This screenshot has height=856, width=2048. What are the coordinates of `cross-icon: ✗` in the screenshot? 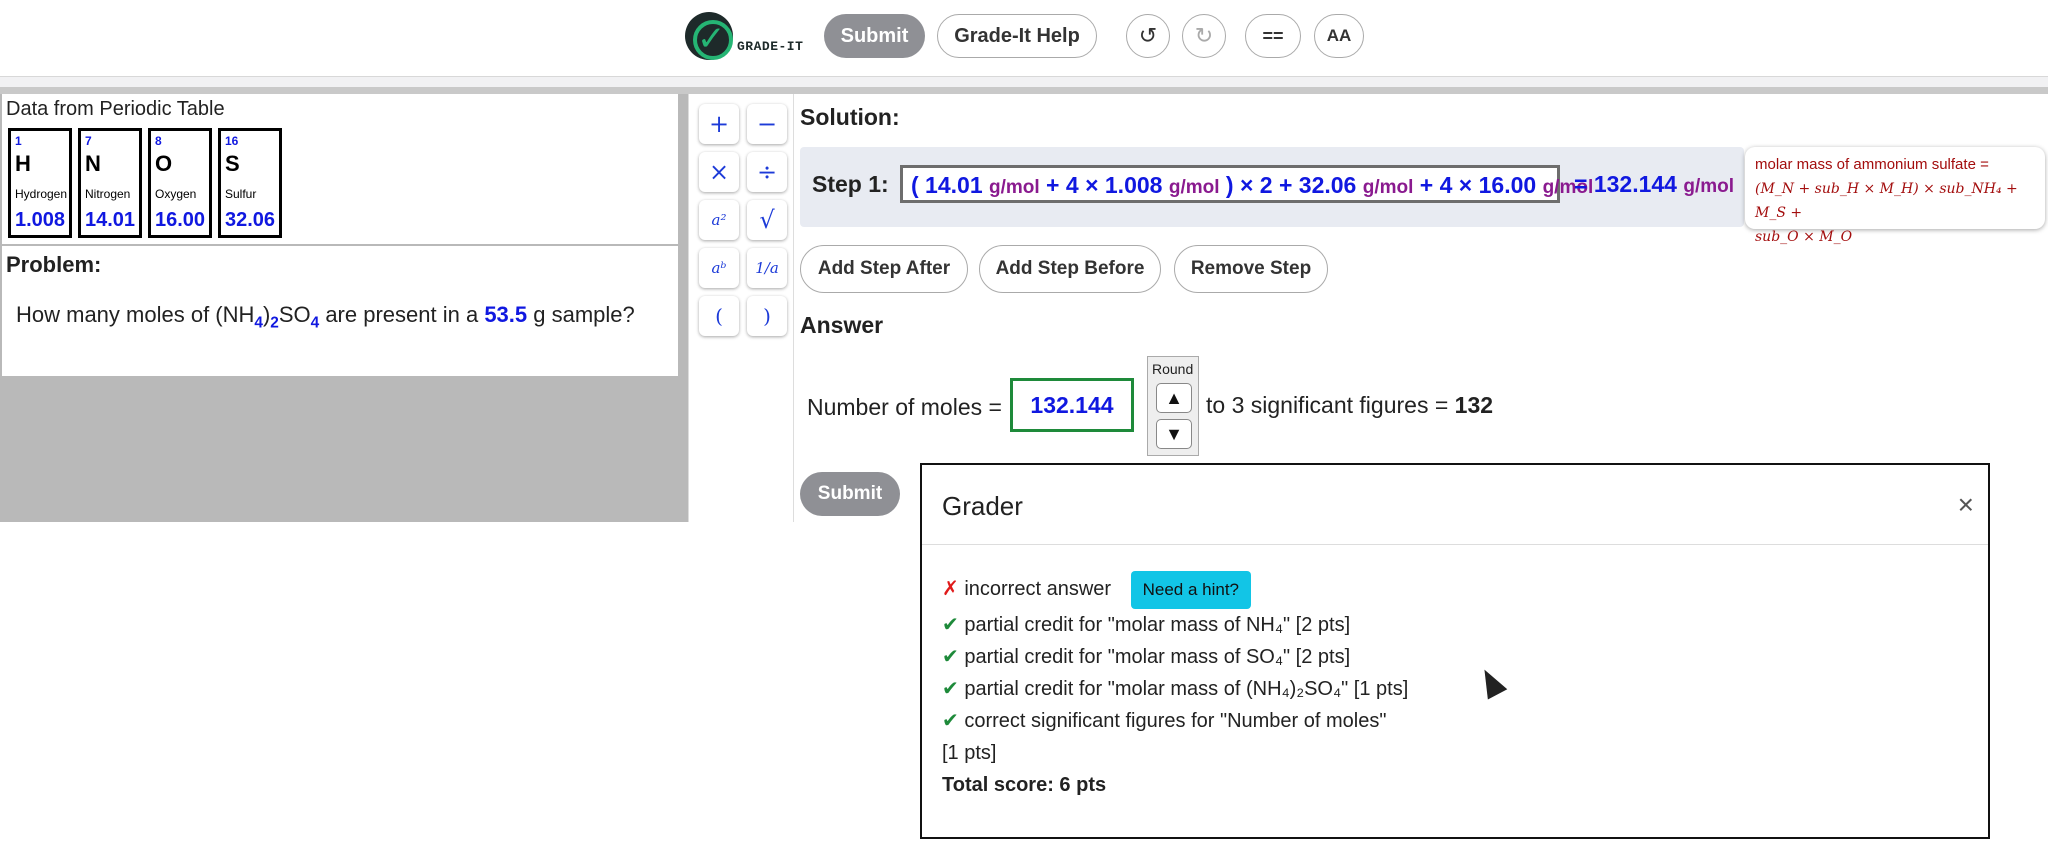 It's located at (950, 589).